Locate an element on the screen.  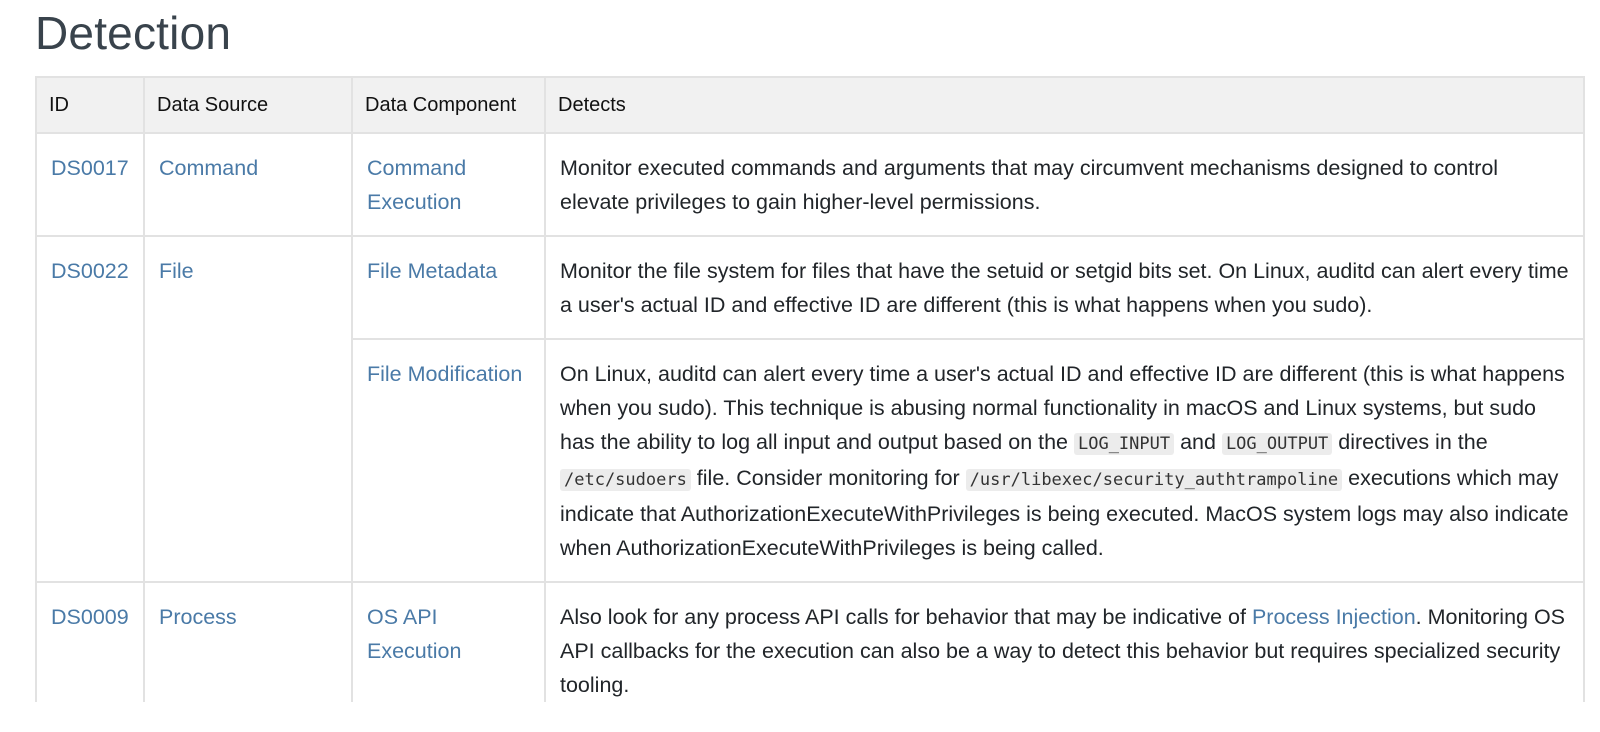
data-component-link-command-execution: Command Execution is located at coordinates (416, 185).